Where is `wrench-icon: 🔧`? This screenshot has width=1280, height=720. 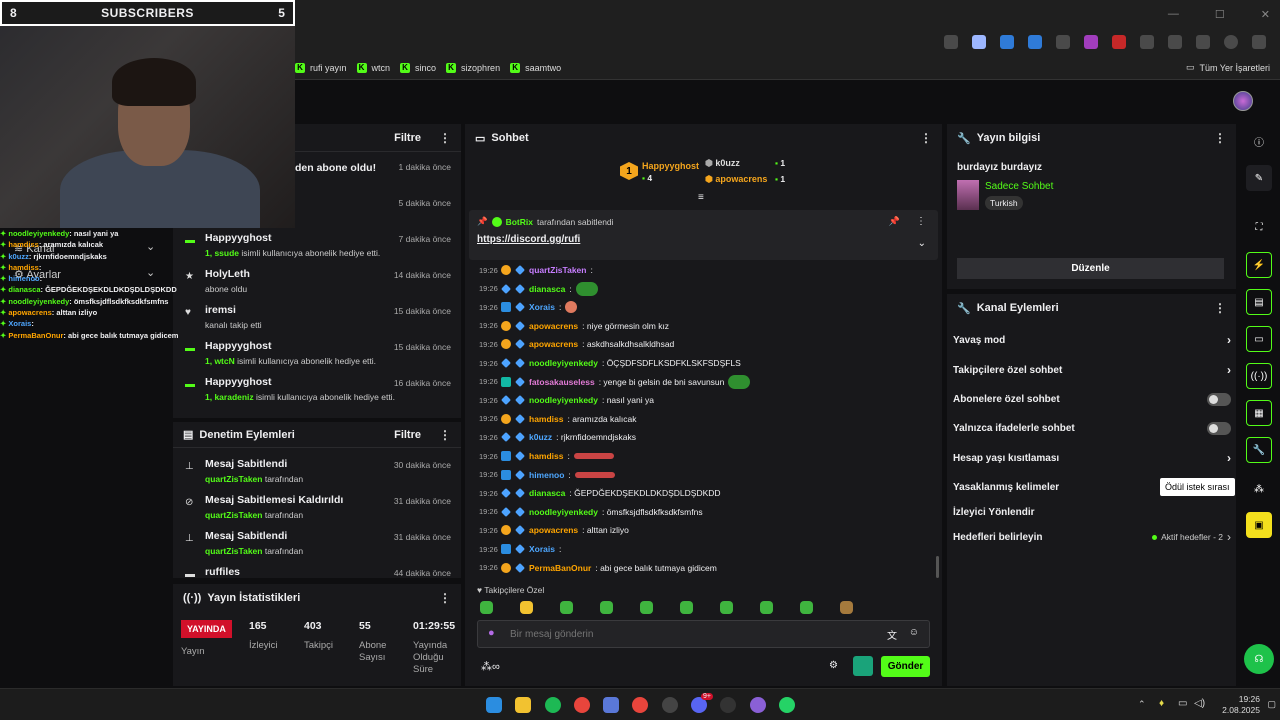
wrench-icon: 🔧 is located at coordinates (1259, 450).